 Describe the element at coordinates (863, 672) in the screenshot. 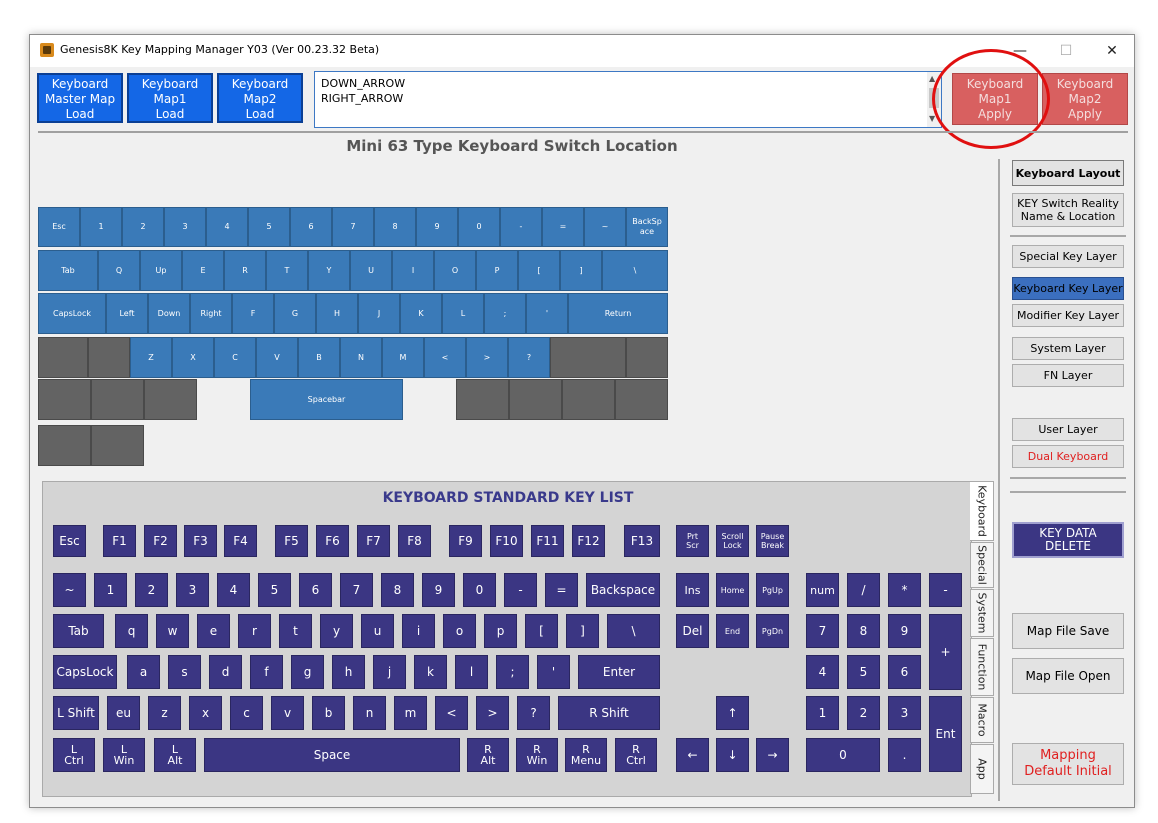

I see `std-key-num5: 5` at that location.